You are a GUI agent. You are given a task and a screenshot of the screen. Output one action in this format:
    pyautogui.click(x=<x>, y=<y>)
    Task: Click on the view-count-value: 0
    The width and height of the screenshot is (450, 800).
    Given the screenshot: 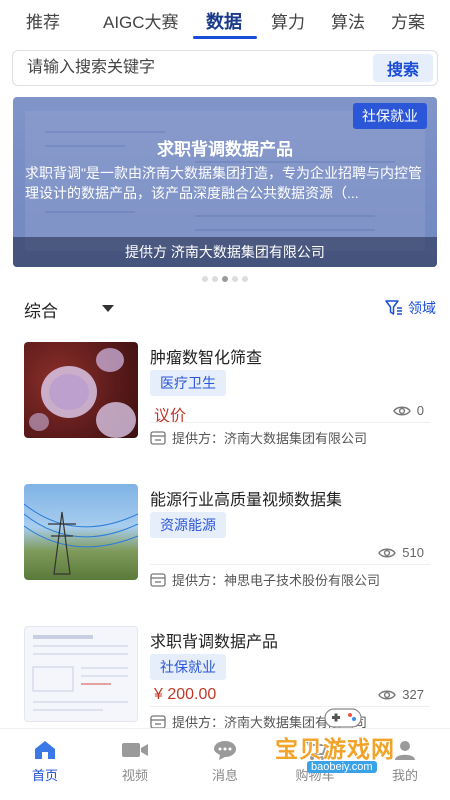 What is the action you would take?
    pyautogui.click(x=420, y=410)
    